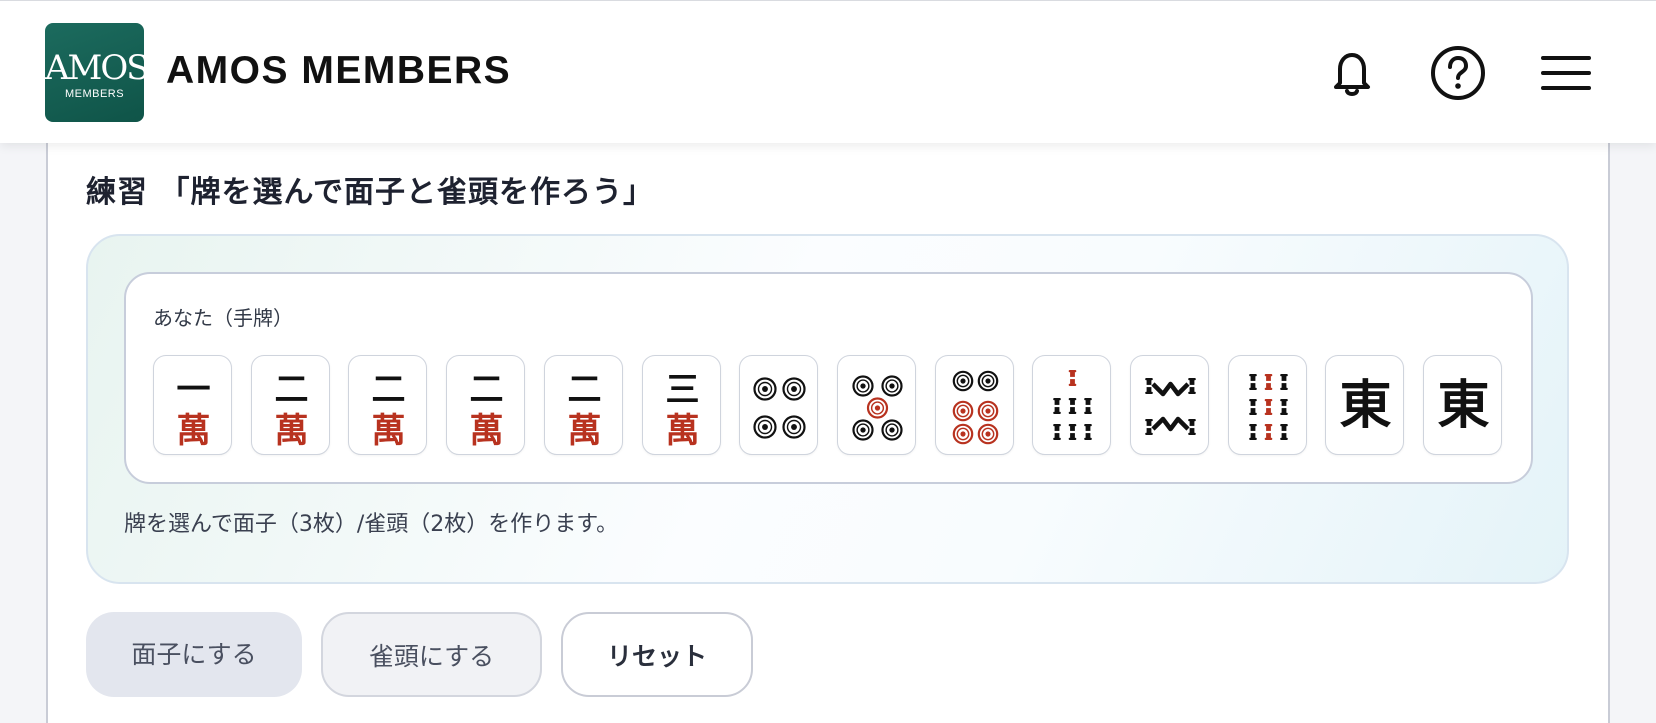 The height and width of the screenshot is (723, 1656). Describe the element at coordinates (682, 390) in the screenshot. I see `svg-text: 三` at that location.